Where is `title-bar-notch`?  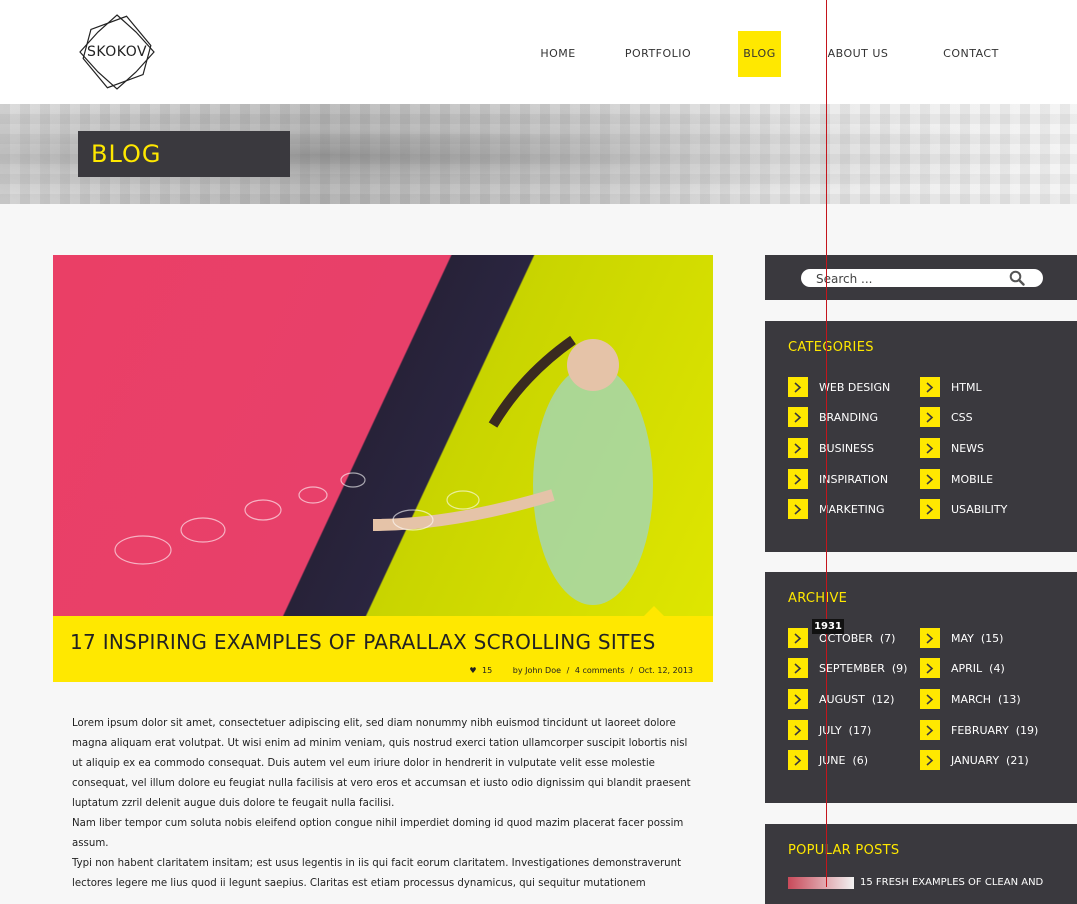 title-bar-notch is located at coordinates (654, 611).